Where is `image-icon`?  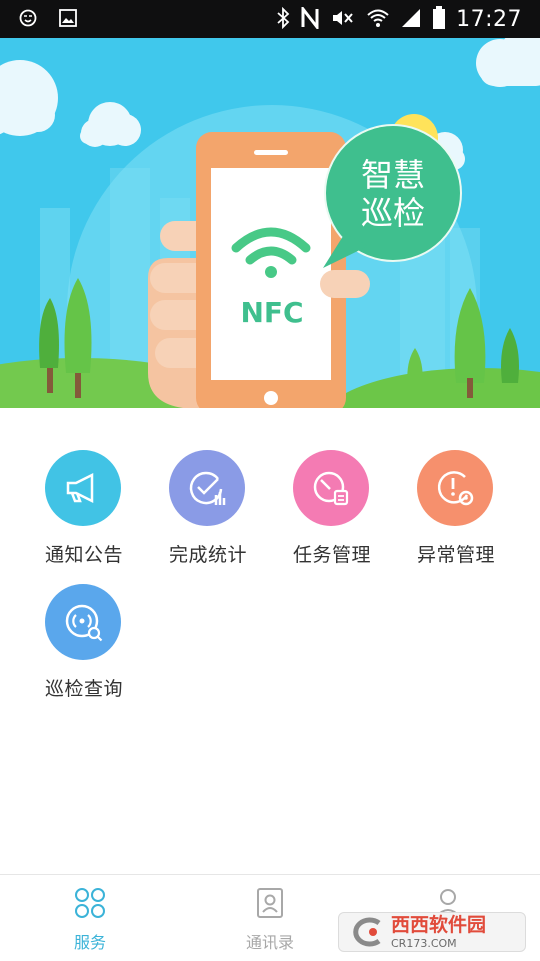
image-icon is located at coordinates (68, 20).